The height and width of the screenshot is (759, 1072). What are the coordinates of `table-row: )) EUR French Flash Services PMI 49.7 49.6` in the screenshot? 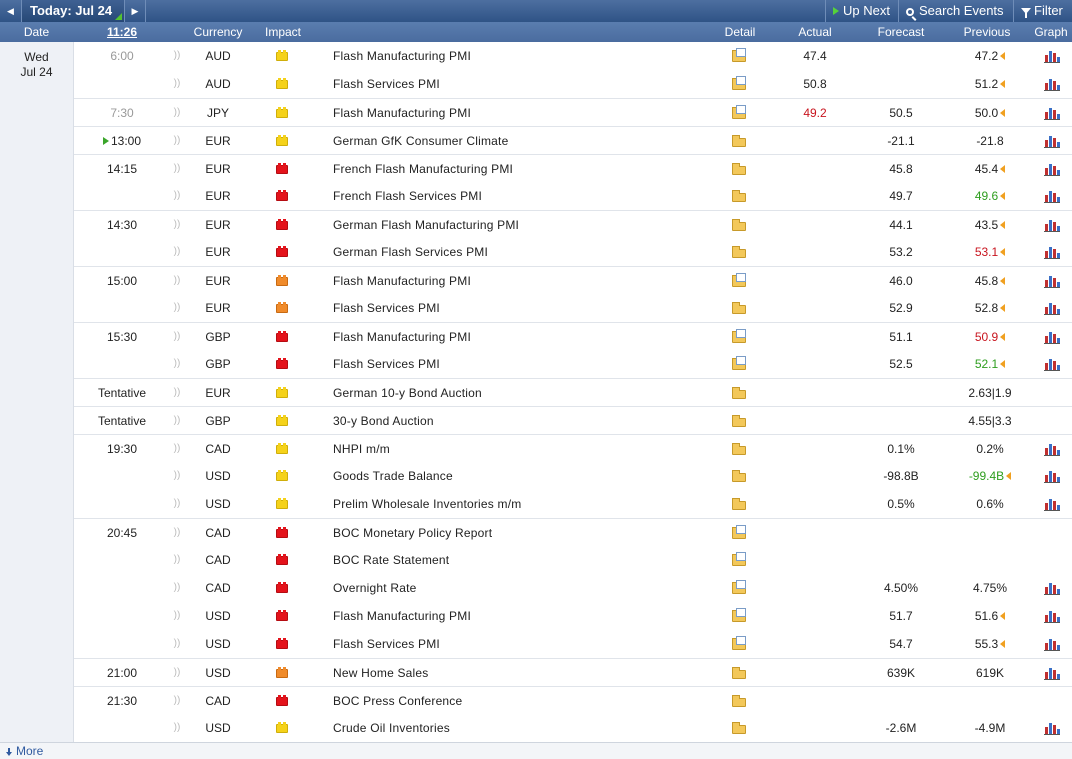 It's located at (573, 196).